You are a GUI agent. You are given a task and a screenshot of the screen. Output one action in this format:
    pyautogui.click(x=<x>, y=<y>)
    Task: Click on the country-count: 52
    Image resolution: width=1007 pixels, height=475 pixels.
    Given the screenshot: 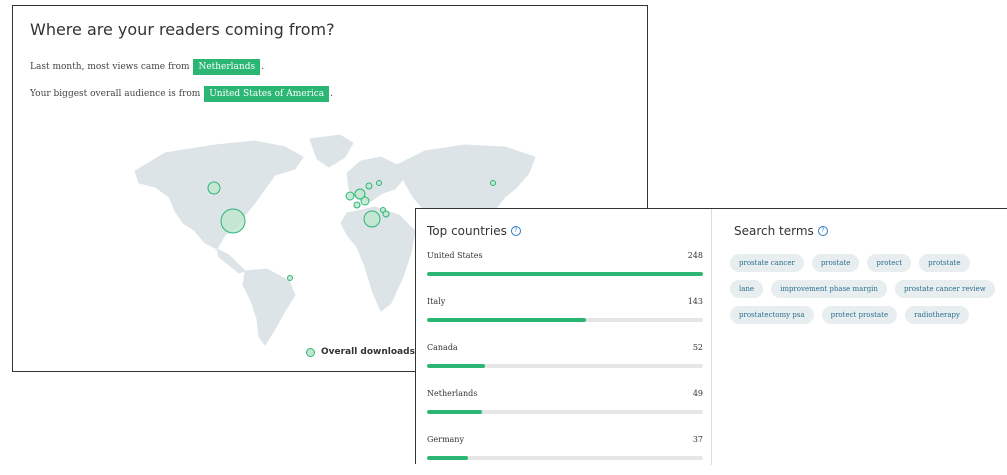 What is the action you would take?
    pyautogui.click(x=697, y=347)
    